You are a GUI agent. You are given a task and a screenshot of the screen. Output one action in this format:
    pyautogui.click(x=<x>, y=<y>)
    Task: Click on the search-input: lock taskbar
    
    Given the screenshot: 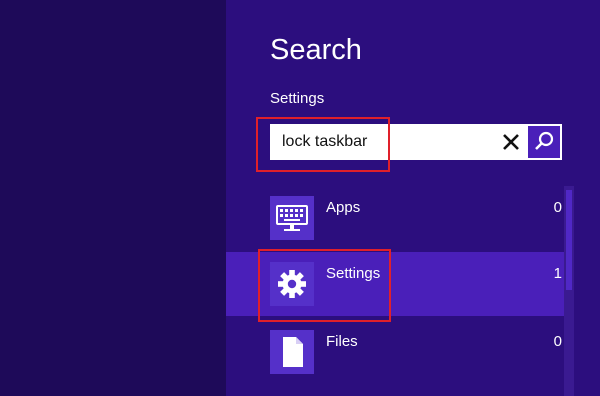 What is the action you would take?
    pyautogui.click(x=416, y=142)
    